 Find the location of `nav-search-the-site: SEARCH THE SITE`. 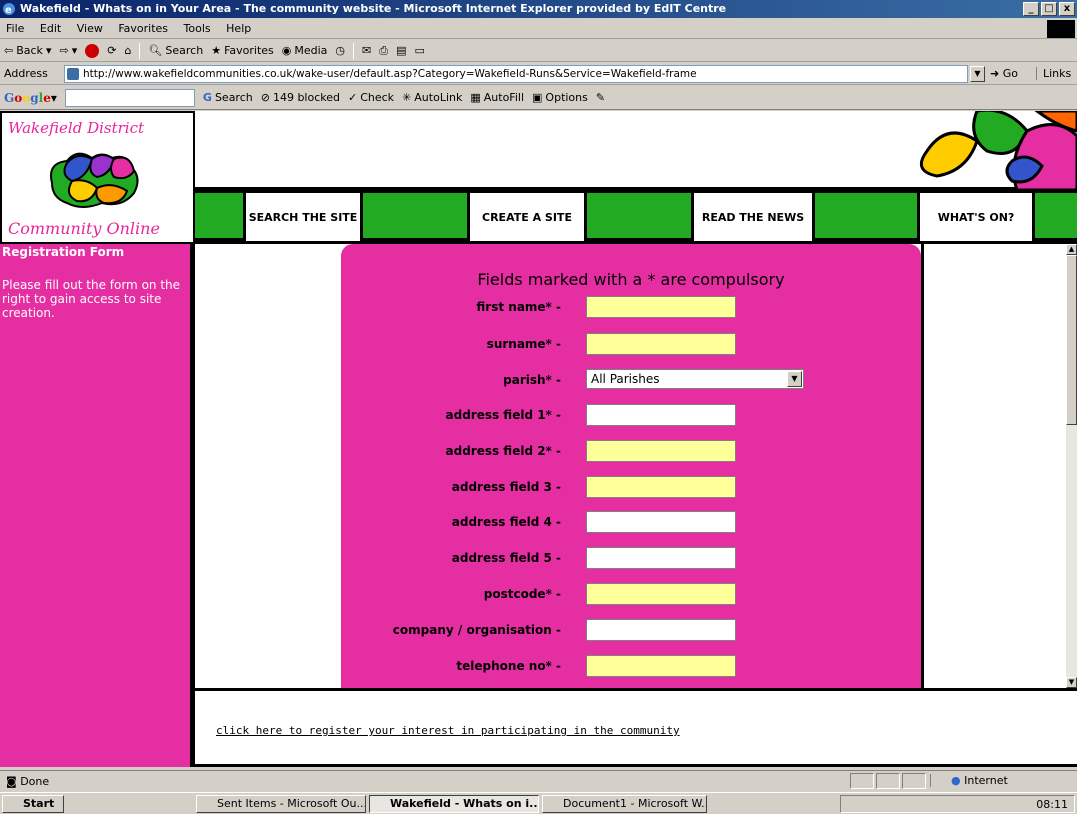

nav-search-the-site: SEARCH THE SITE is located at coordinates (303, 217).